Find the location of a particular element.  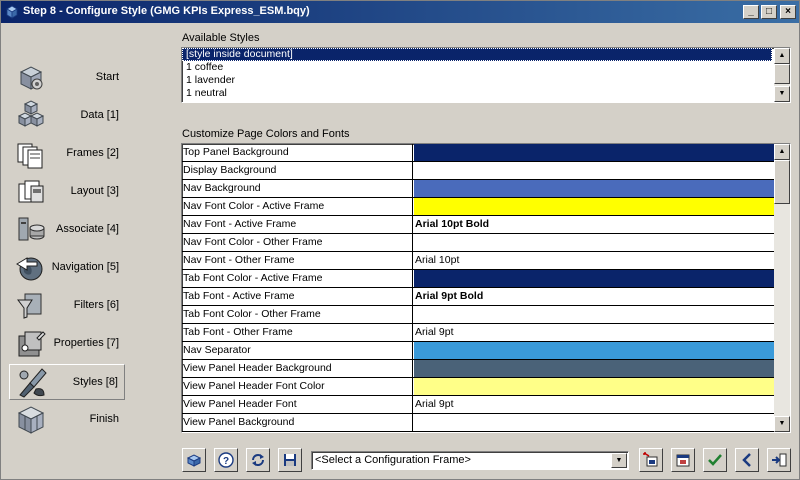

property-name: View Panel Header Background is located at coordinates (297, 369).